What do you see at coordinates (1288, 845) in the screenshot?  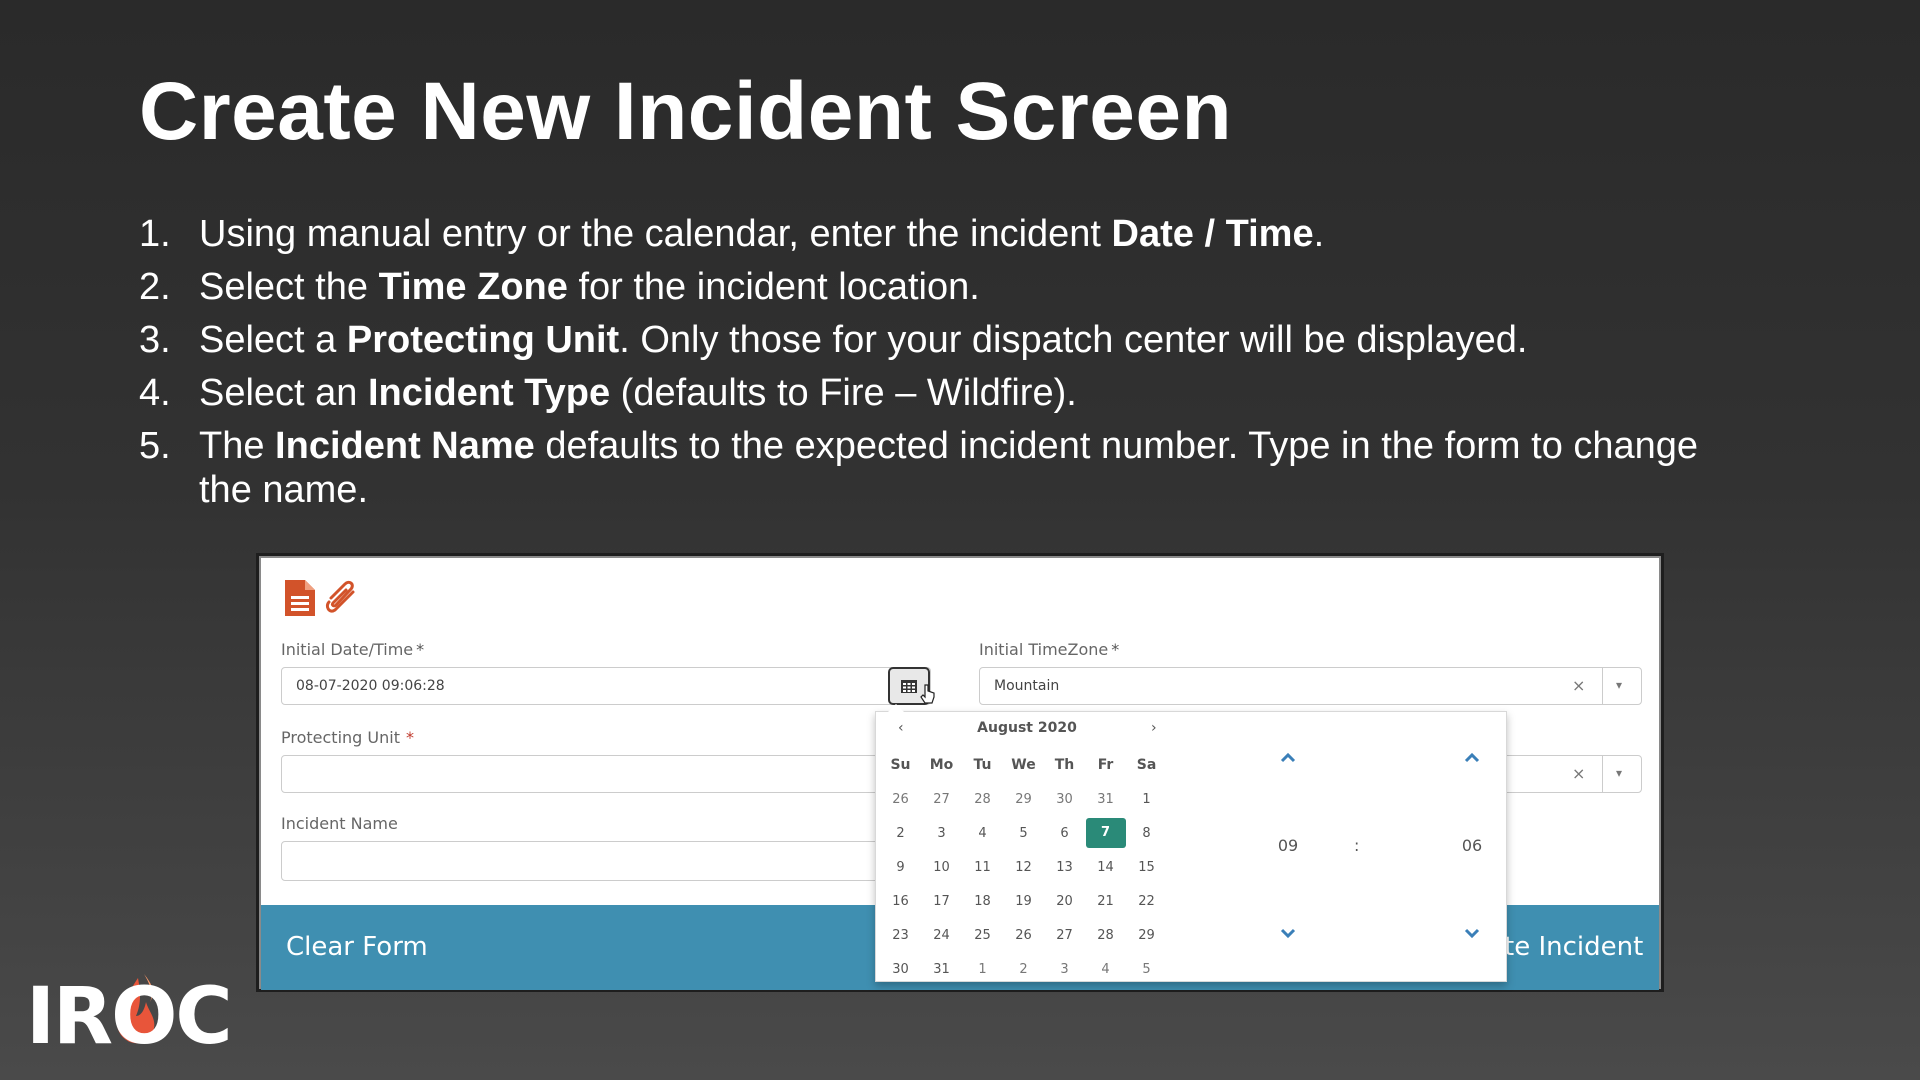 I see `hour-value: 09` at bounding box center [1288, 845].